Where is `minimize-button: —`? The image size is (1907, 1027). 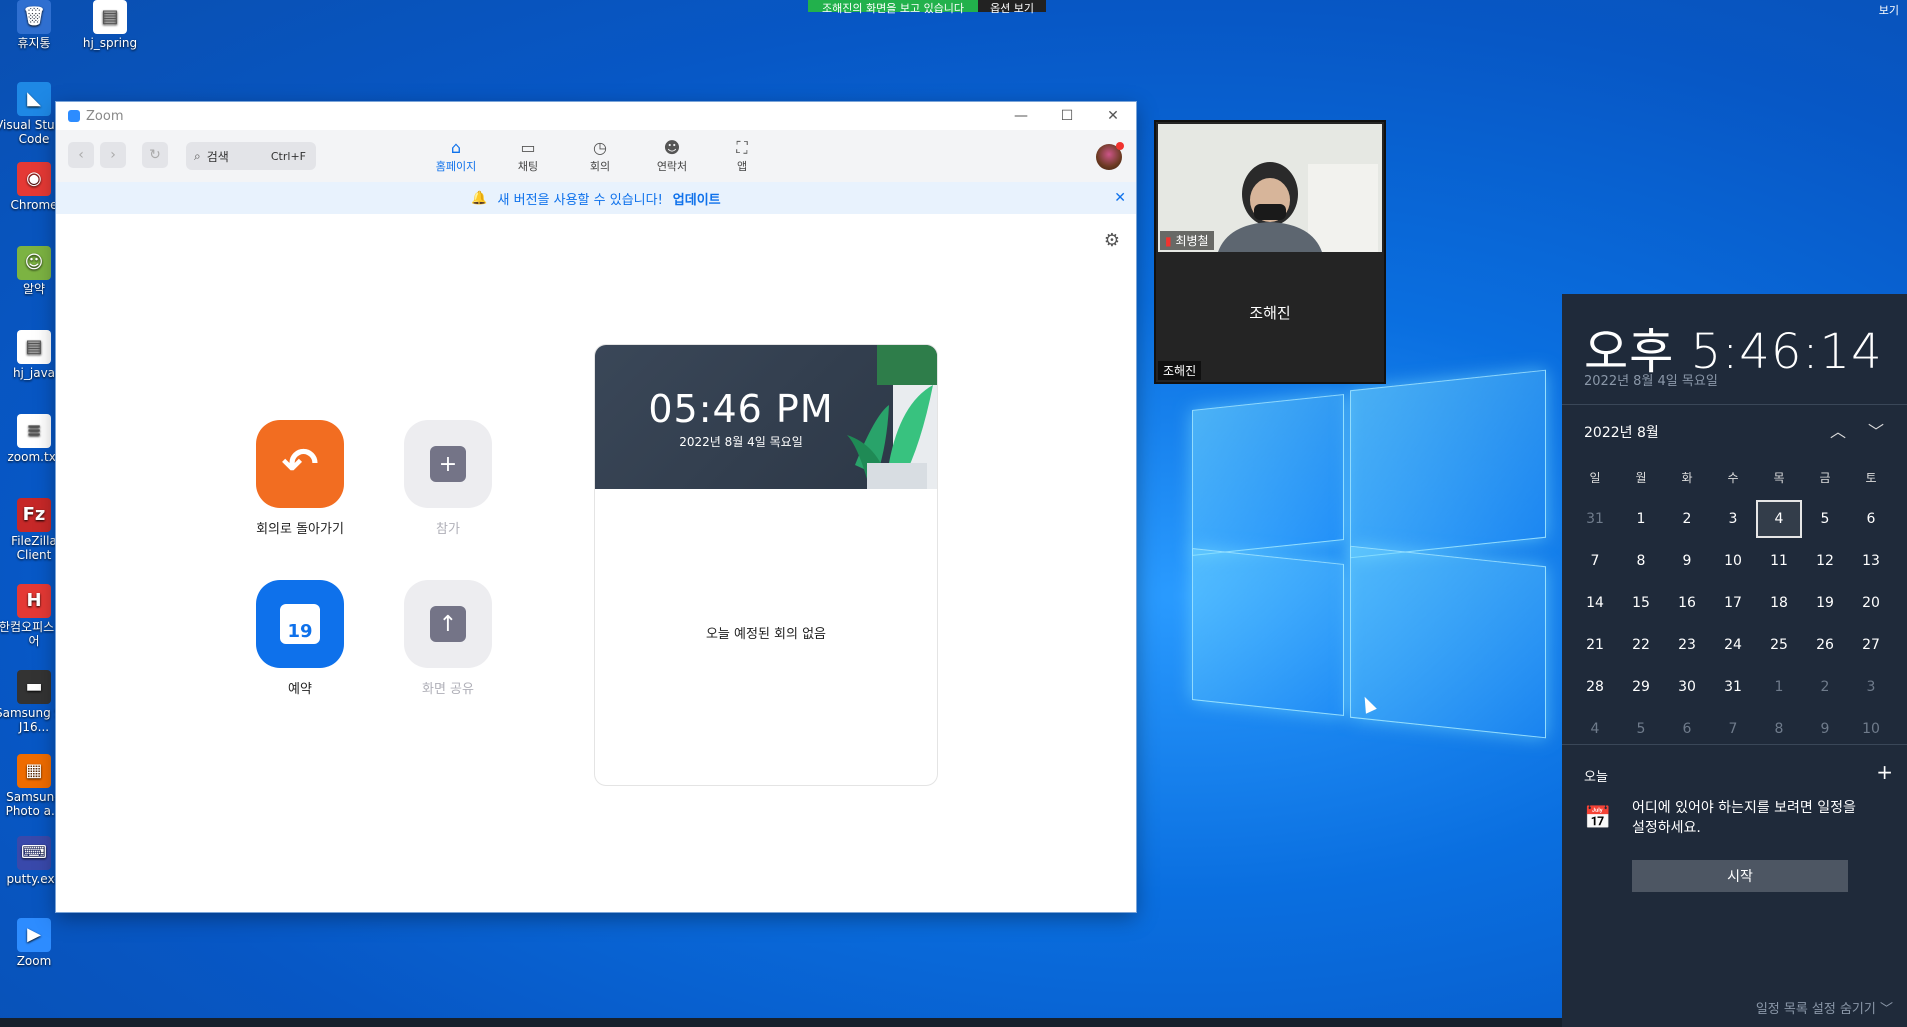
minimize-button: — is located at coordinates (1021, 116).